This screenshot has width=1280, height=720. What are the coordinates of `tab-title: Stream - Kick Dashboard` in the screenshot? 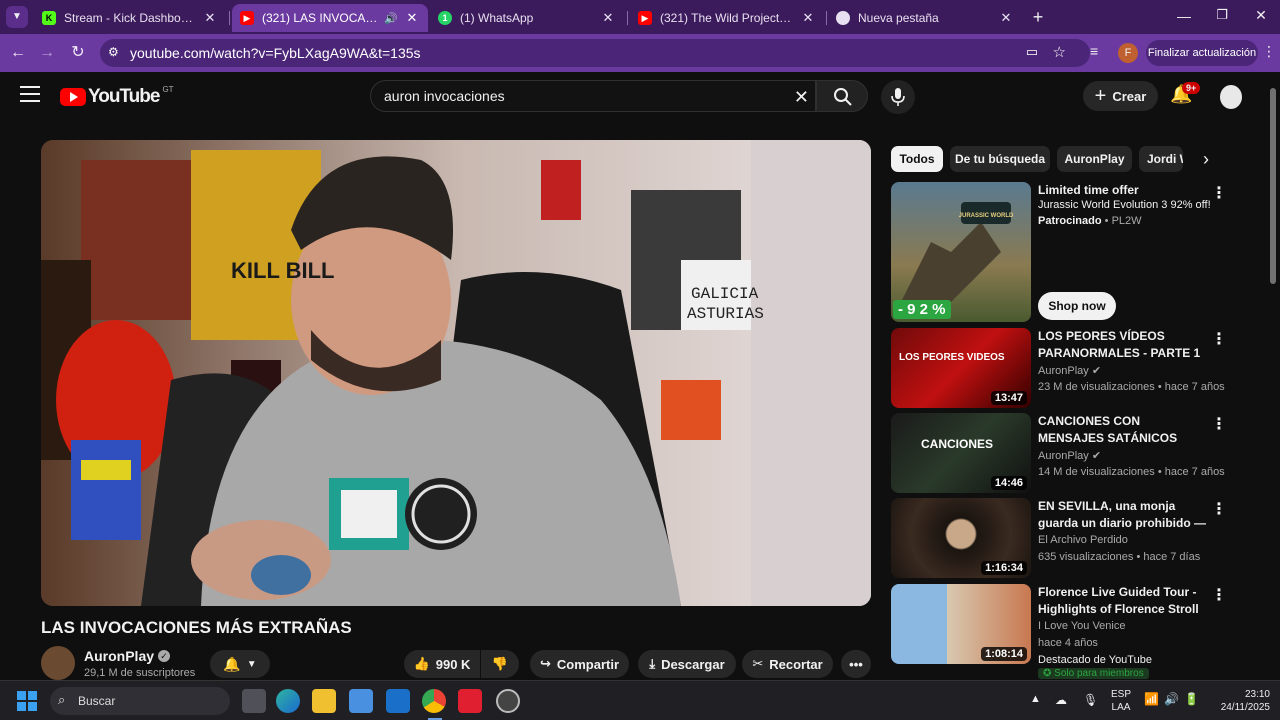 It's located at (130, 18).